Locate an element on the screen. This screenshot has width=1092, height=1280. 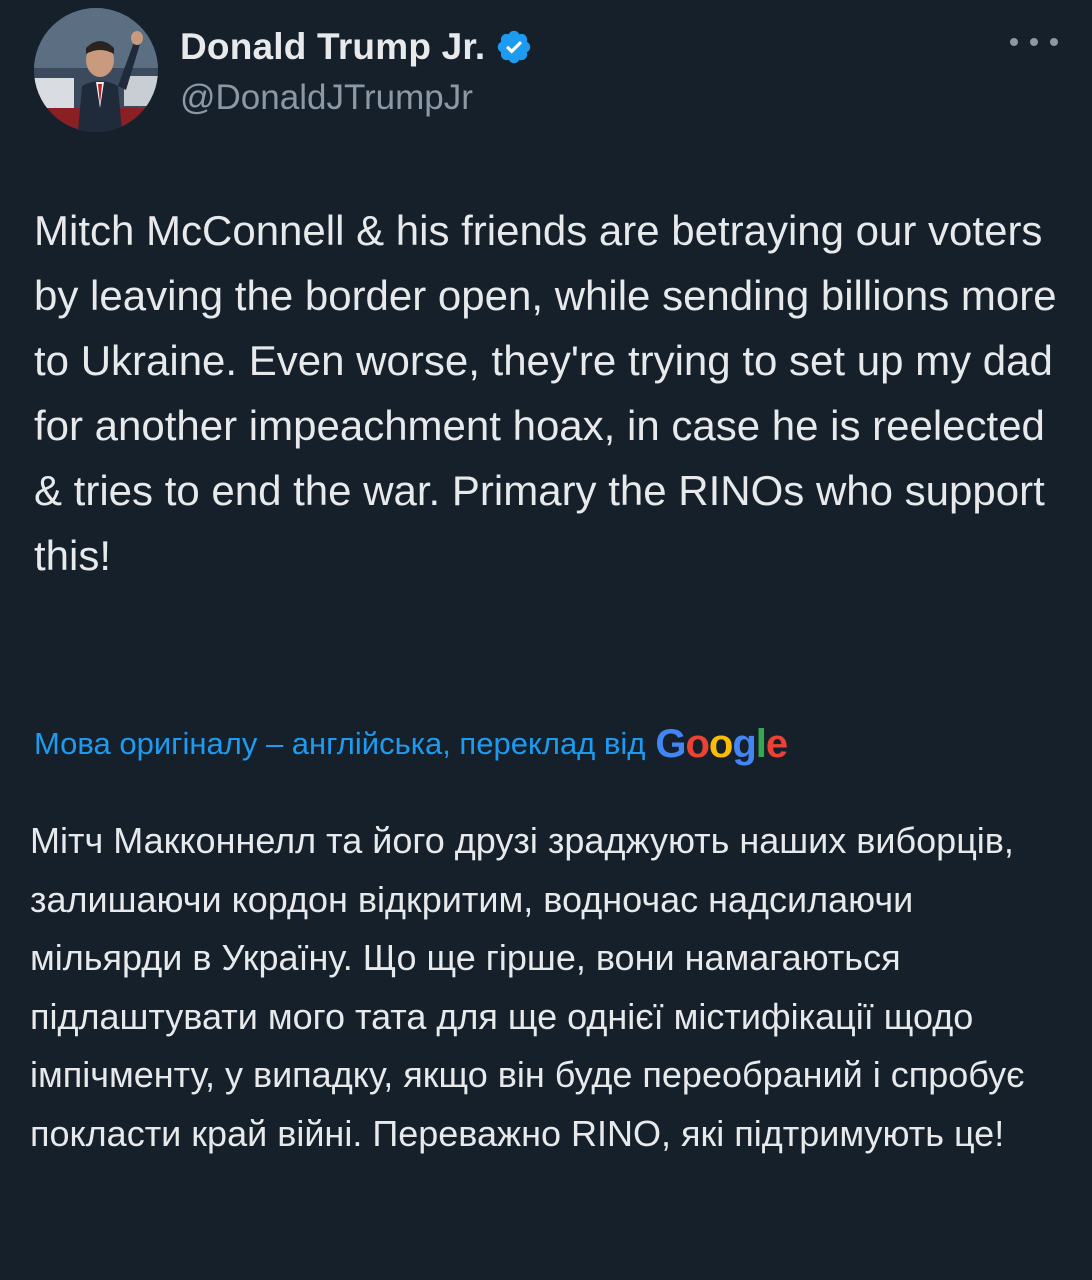
more-options-icon is located at coordinates (1034, 42).